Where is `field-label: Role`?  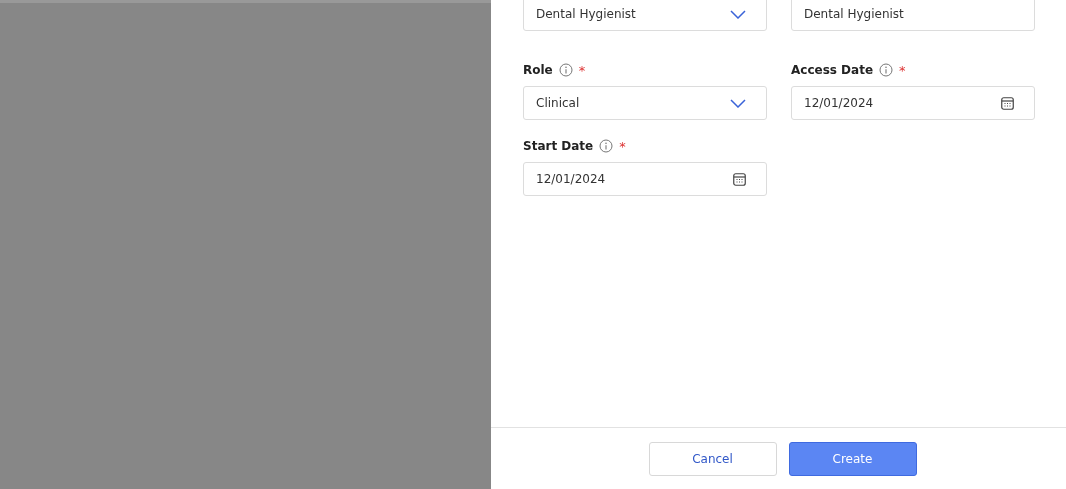 field-label: Role is located at coordinates (538, 70).